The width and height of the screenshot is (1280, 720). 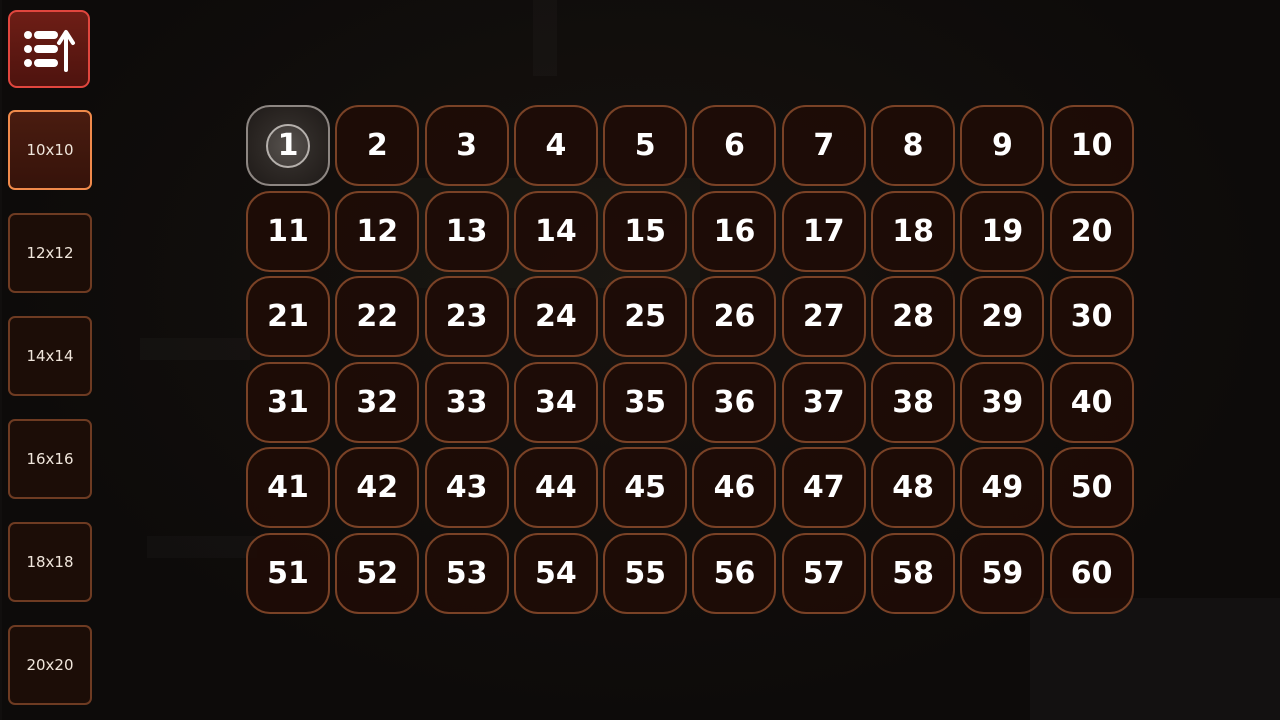 I want to click on grid-cell: 8, so click(x=913, y=145).